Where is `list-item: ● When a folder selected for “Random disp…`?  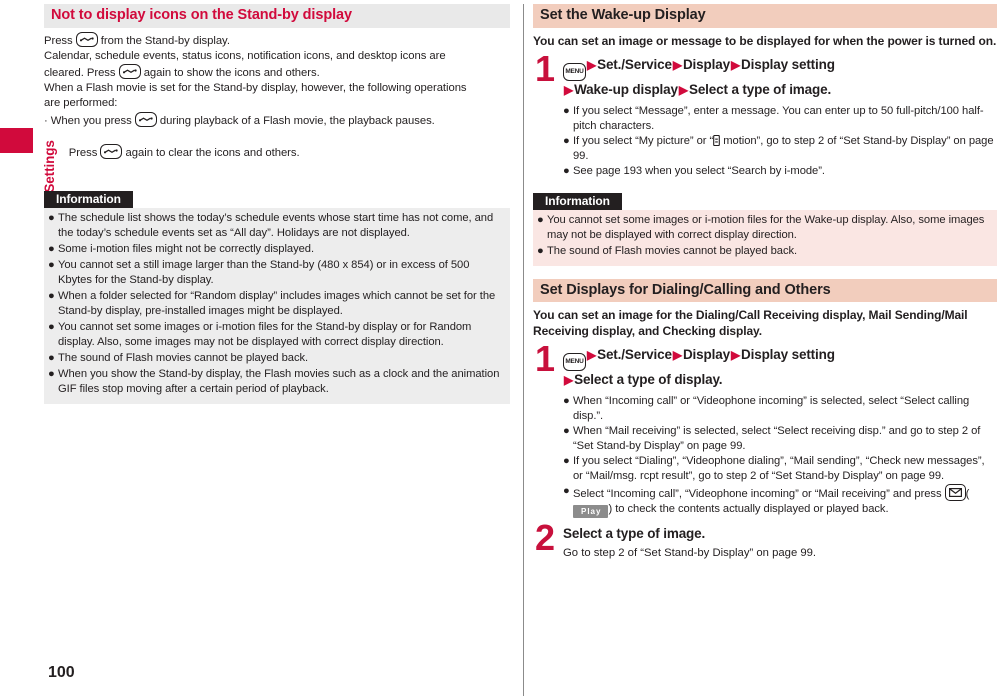 list-item: ● When a folder selected for “Random disp… is located at coordinates (276, 304).